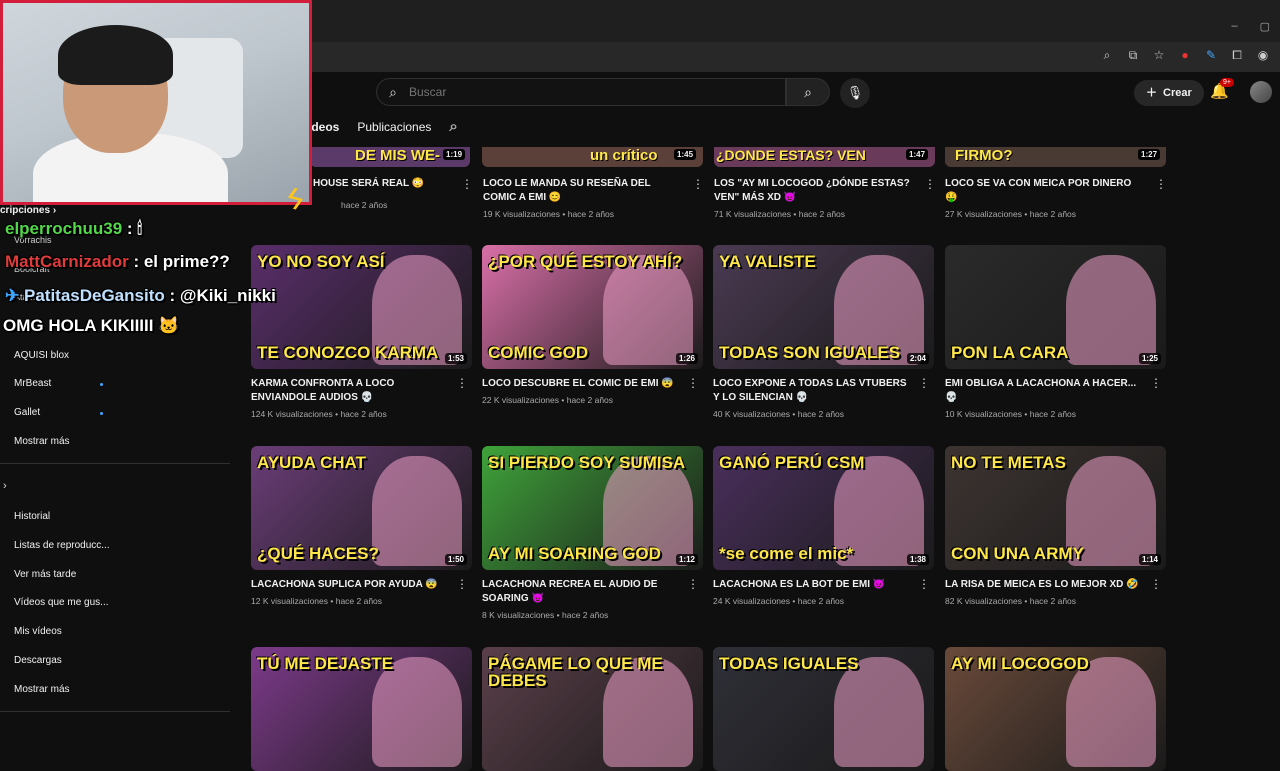 Image resolution: width=1280 pixels, height=771 pixels. I want to click on video-card: PÁGAME LO QUE ME DEBES, so click(592, 709).